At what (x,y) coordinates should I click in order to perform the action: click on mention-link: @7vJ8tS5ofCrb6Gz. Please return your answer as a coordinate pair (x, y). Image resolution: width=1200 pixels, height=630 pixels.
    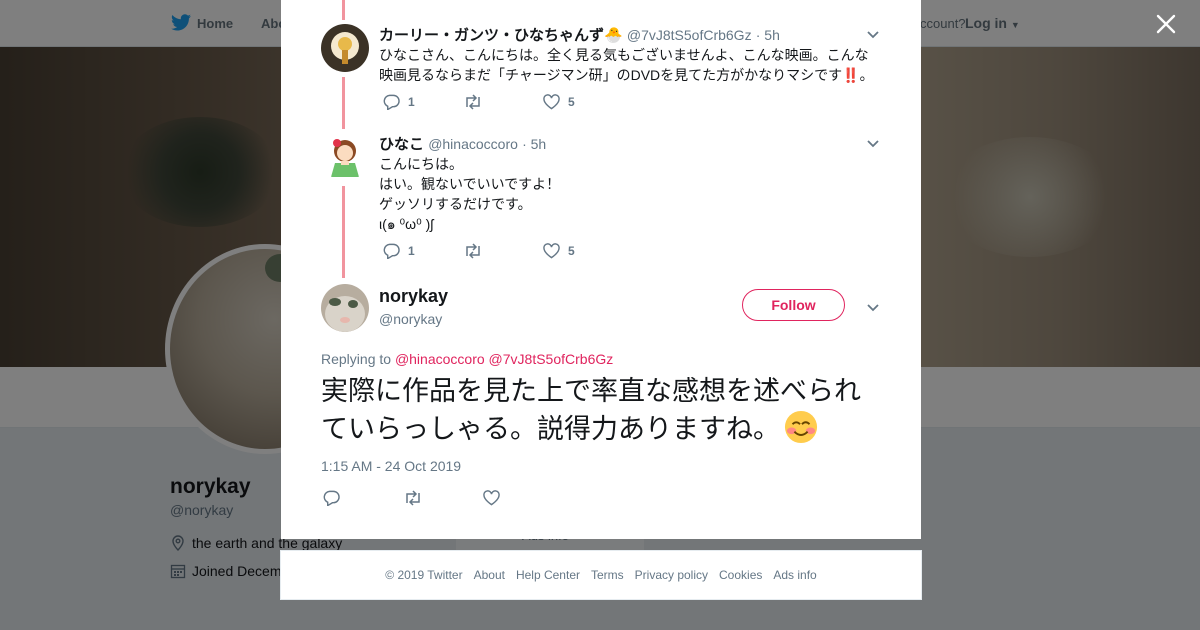
    Looking at the image, I should click on (551, 359).